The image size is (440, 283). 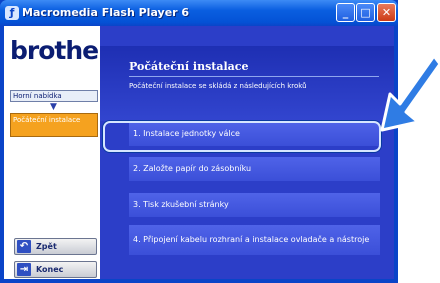 What do you see at coordinates (345, 12) in the screenshot?
I see `minimize-icon: _` at bounding box center [345, 12].